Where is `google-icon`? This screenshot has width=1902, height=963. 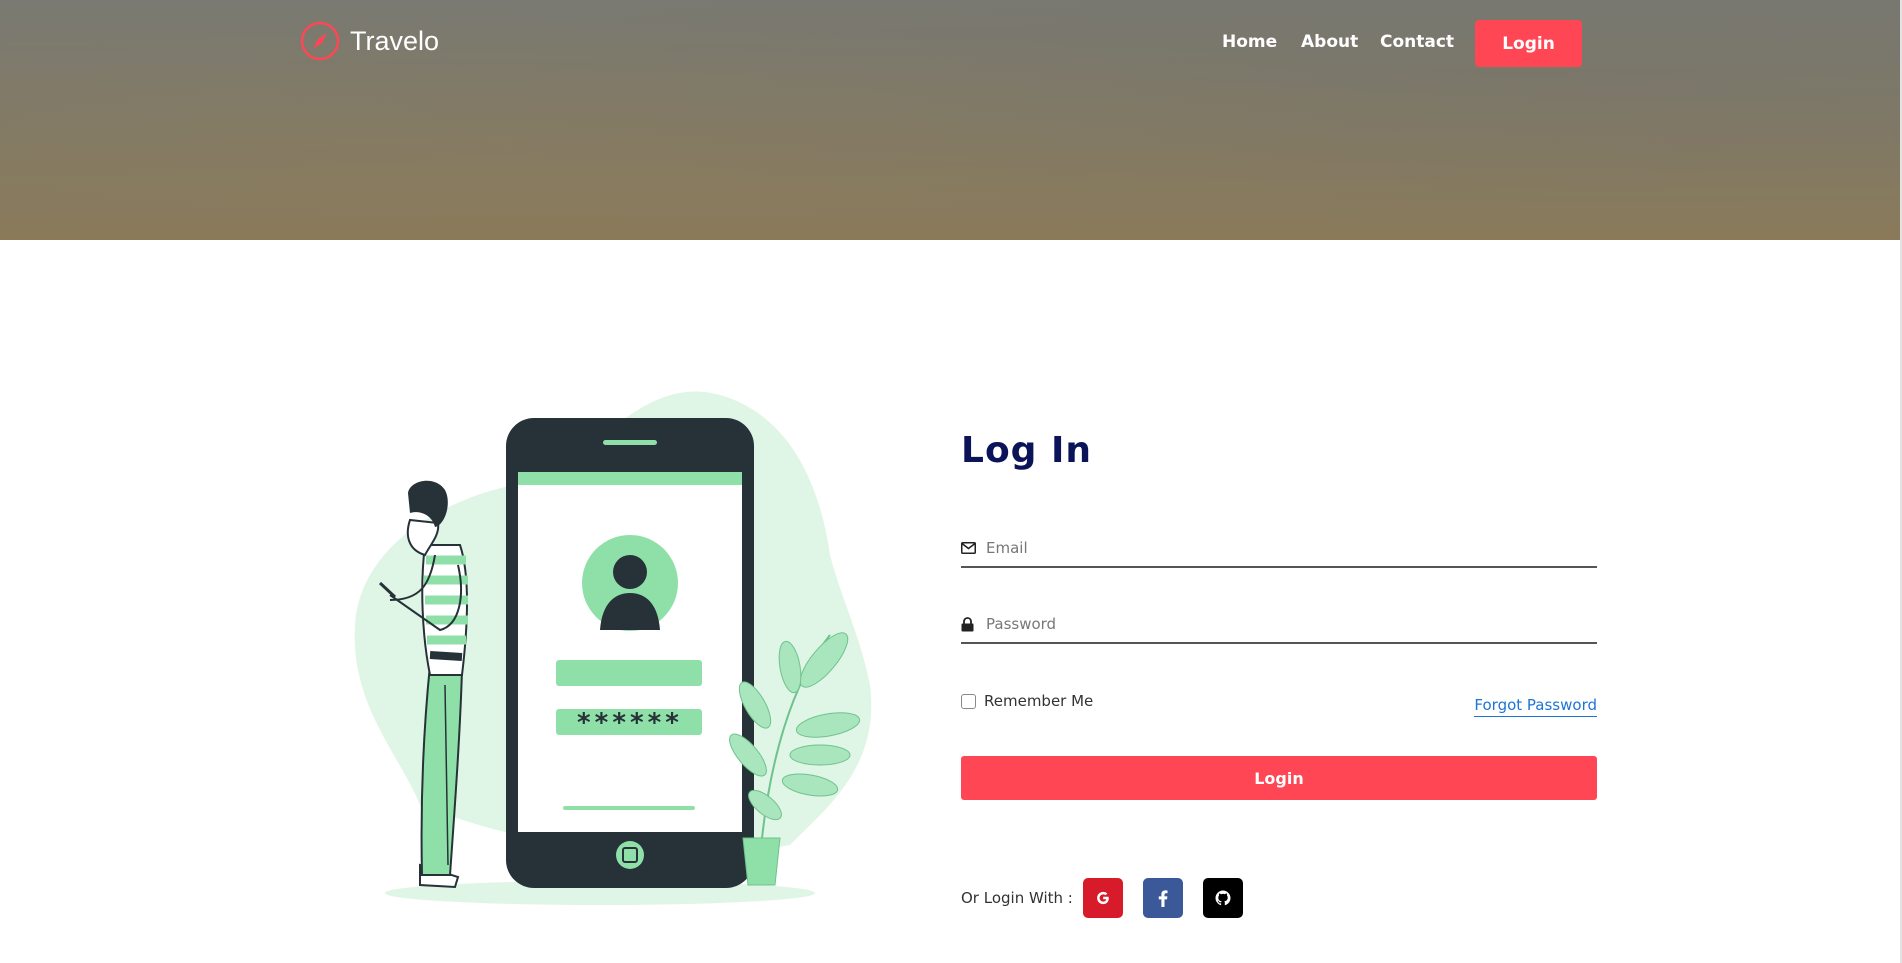 google-icon is located at coordinates (1102, 898).